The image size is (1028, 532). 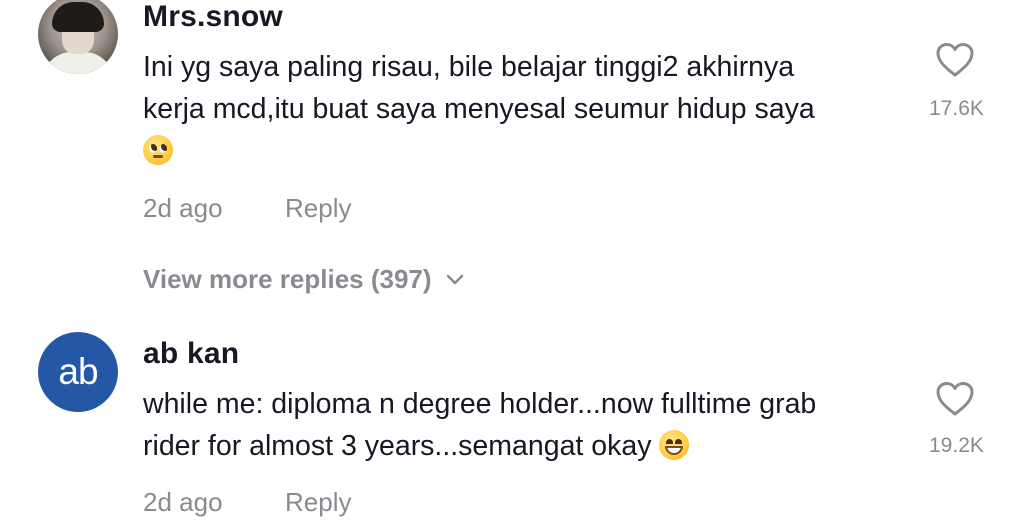 I want to click on avatar-initials: ab, so click(x=78, y=371).